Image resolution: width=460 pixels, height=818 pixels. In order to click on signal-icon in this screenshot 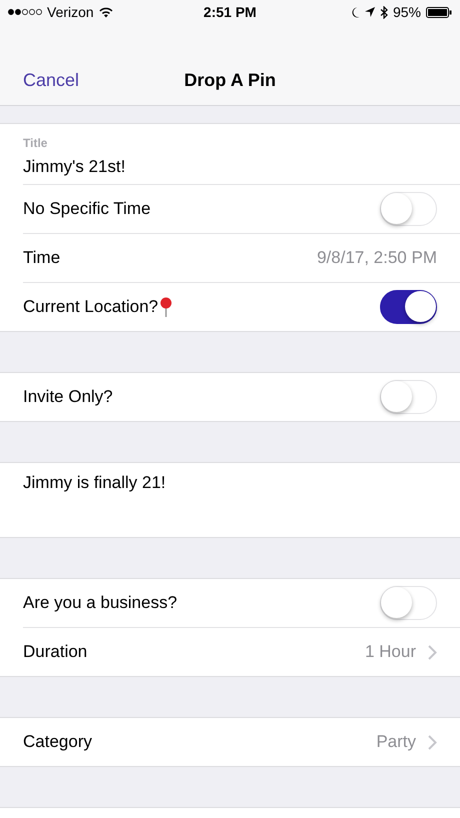, I will do `click(25, 12)`.